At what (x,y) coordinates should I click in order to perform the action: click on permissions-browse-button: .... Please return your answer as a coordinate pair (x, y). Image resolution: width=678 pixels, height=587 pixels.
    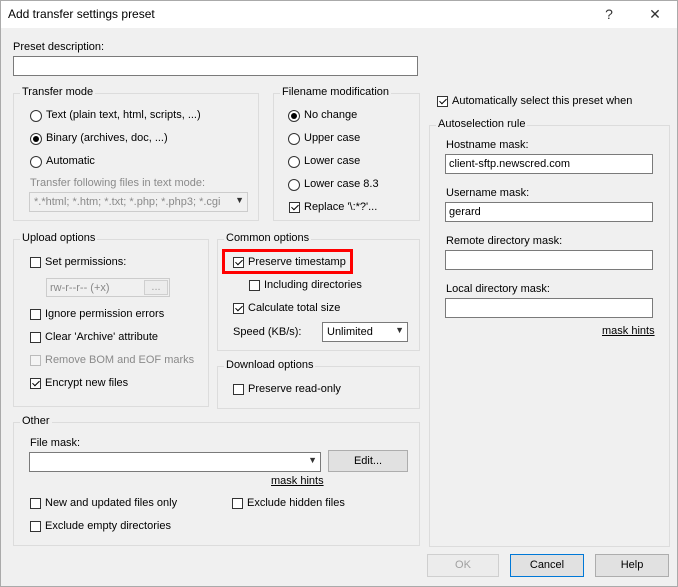
    Looking at the image, I should click on (156, 287).